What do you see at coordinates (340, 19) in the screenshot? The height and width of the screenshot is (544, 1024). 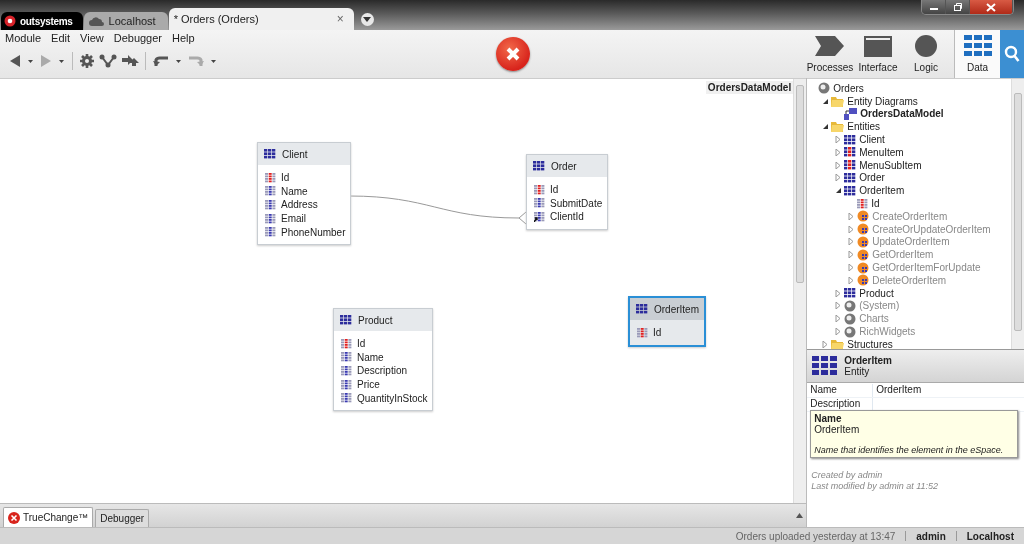 I see `close-tab-button: ×` at bounding box center [340, 19].